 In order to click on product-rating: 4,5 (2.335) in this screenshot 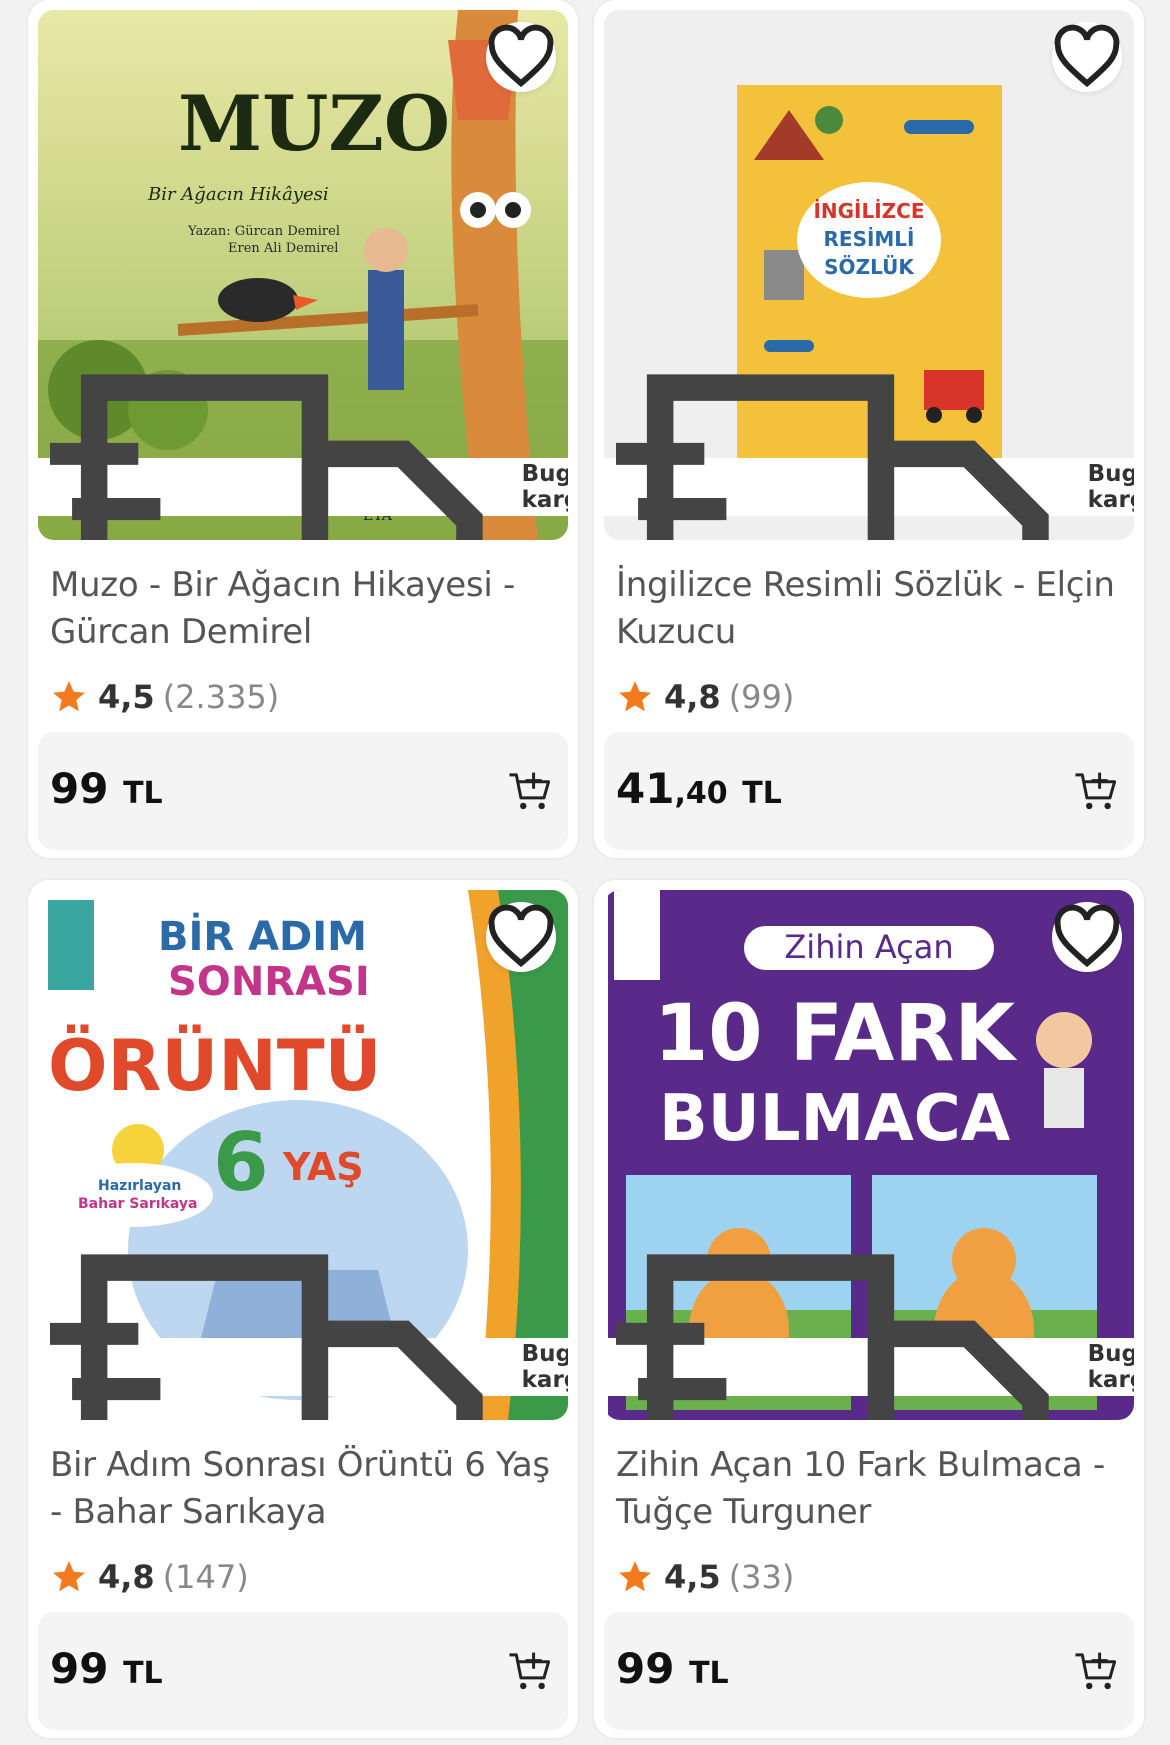, I will do `click(164, 697)`.